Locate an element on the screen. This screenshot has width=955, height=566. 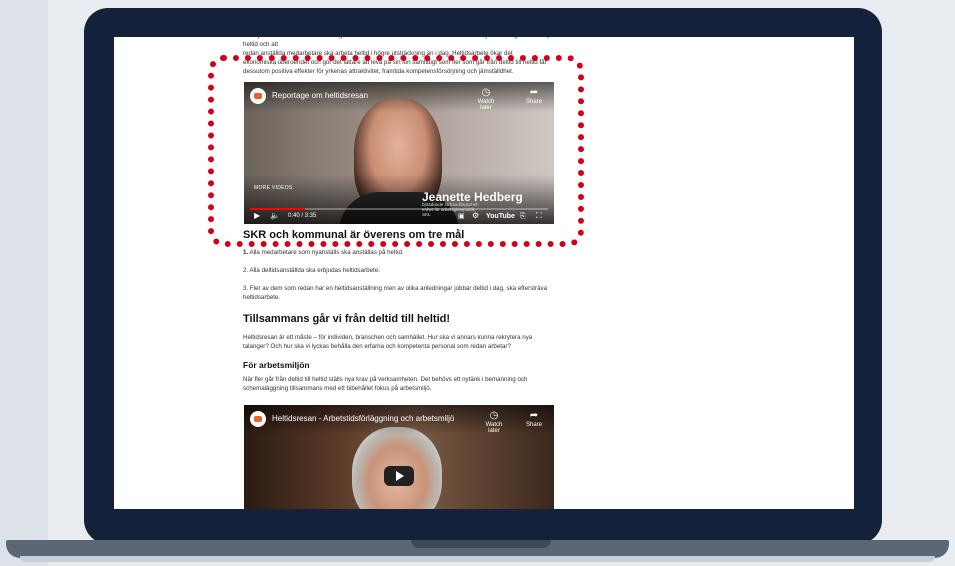
share-icon: ➦ is located at coordinates (534, 415).